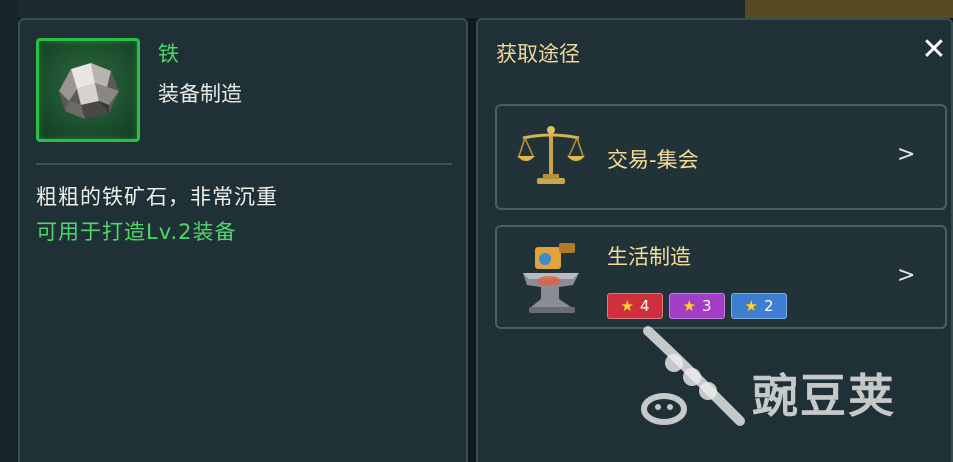  I want to click on item-icon-frame, so click(88, 90).